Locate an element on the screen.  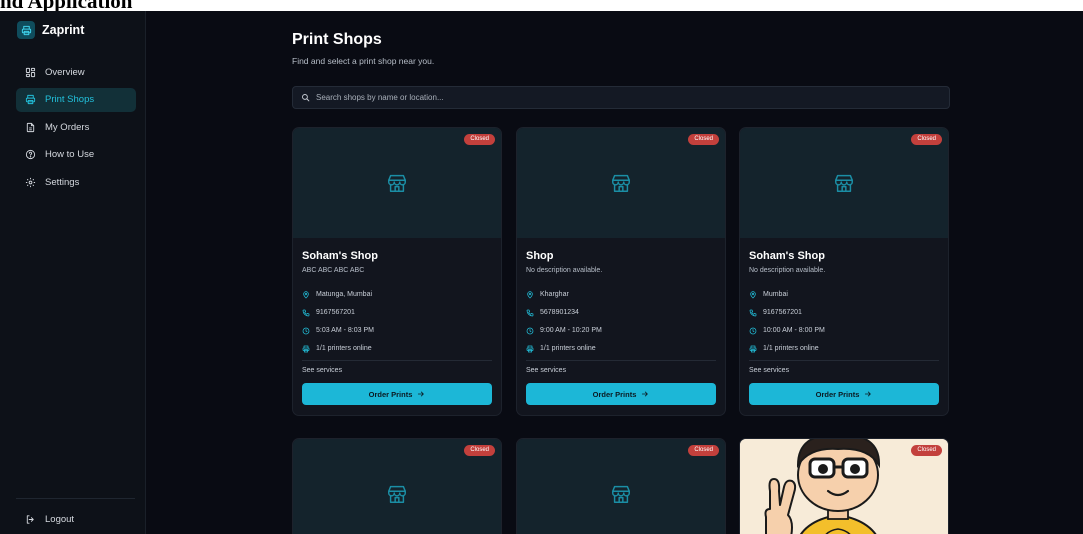
phone-text: 5678901234 is located at coordinates (559, 312).